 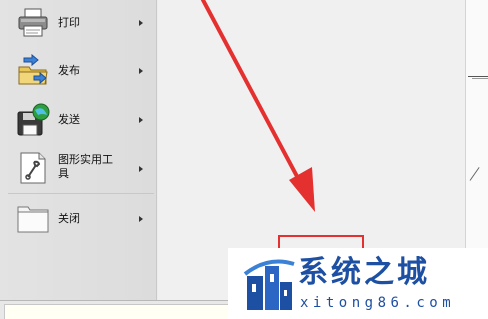 I want to click on watermark-title: 系统之城, so click(x=364, y=272).